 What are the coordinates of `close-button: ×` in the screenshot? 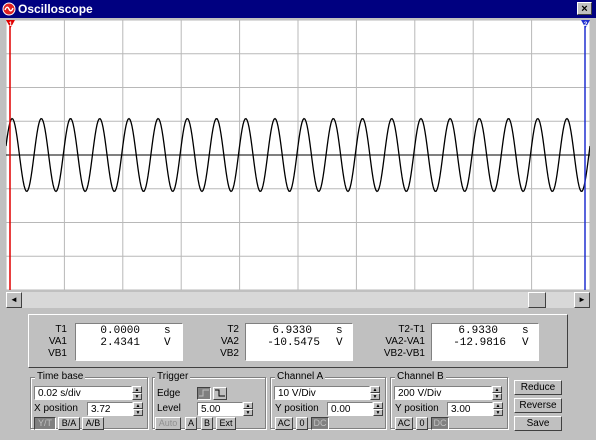 It's located at (584, 8).